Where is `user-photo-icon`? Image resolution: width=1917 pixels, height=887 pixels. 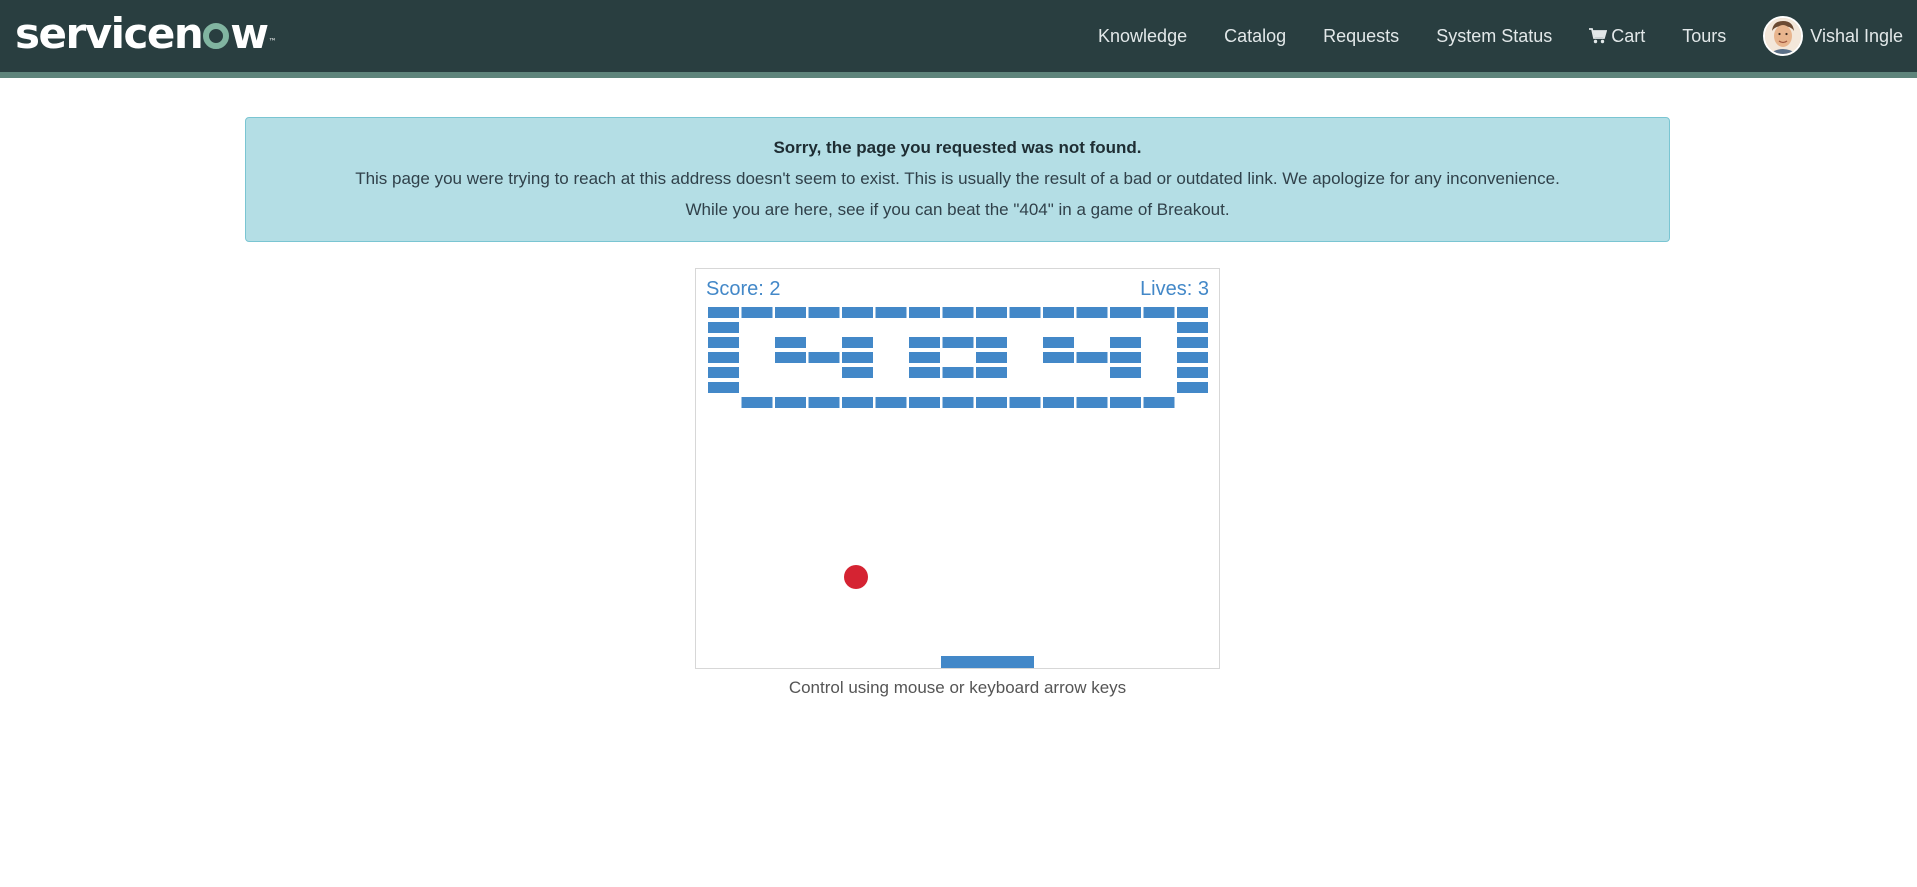
user-photo-icon is located at coordinates (1783, 36).